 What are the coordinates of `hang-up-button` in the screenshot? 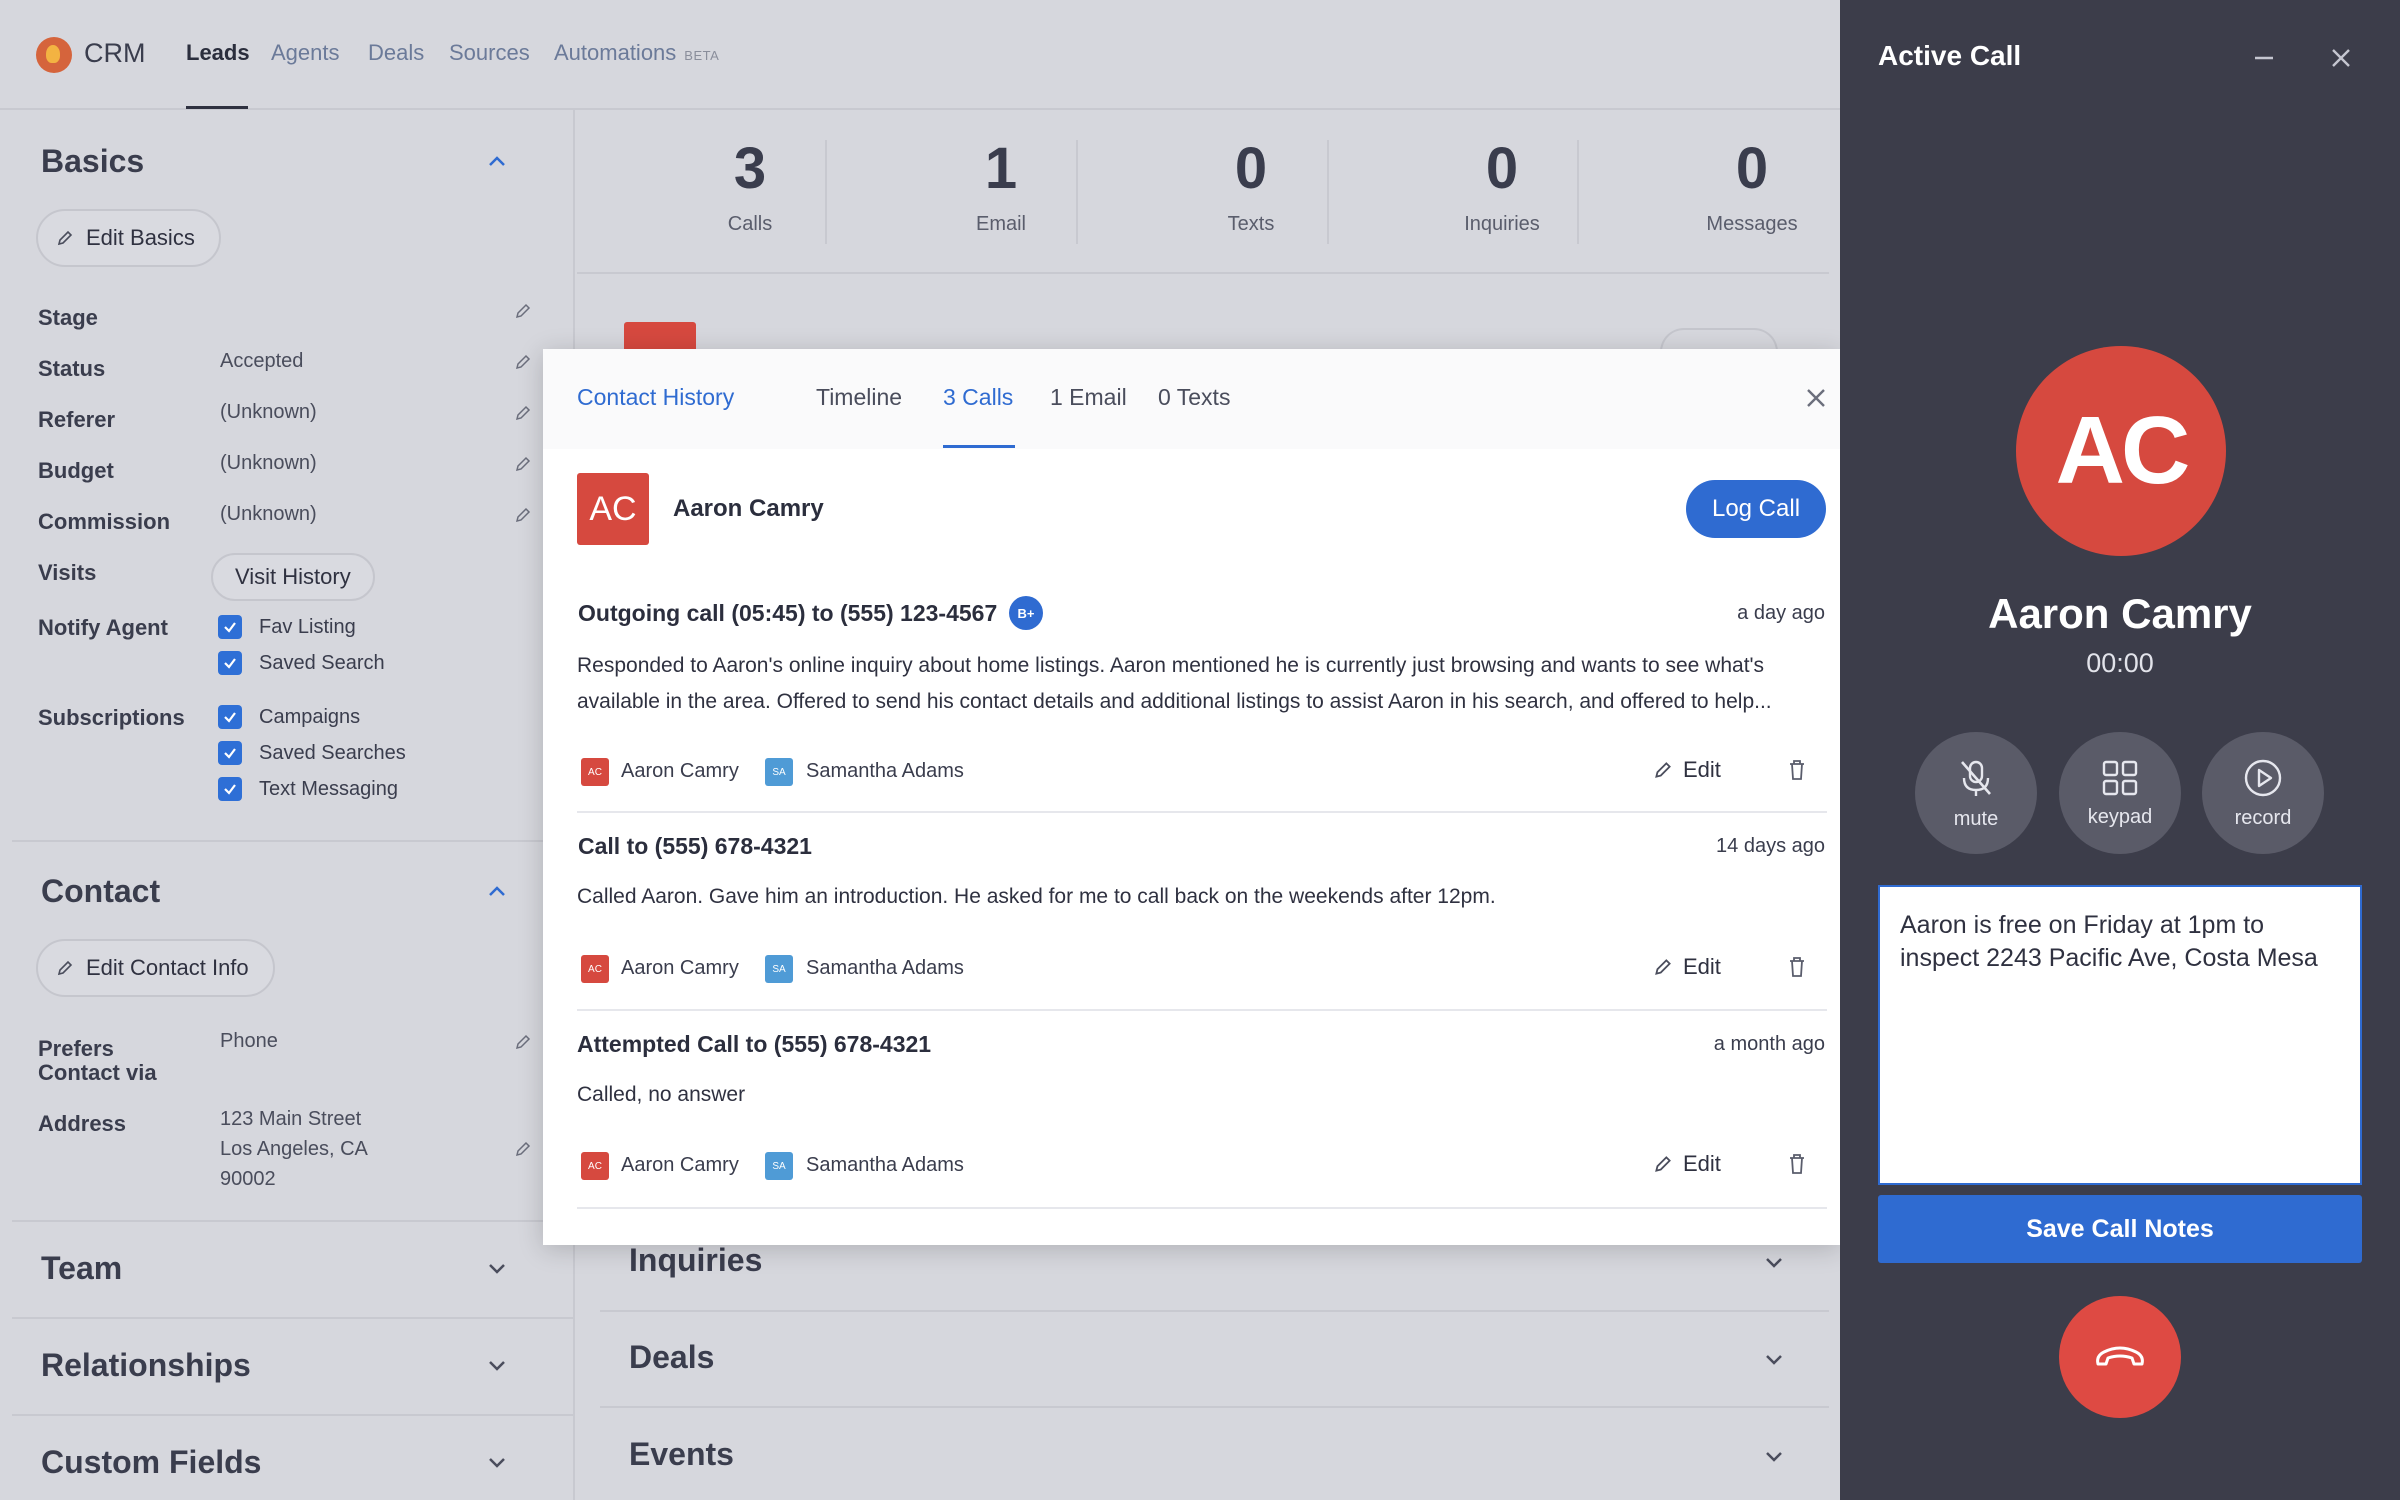 It's located at (2120, 1357).